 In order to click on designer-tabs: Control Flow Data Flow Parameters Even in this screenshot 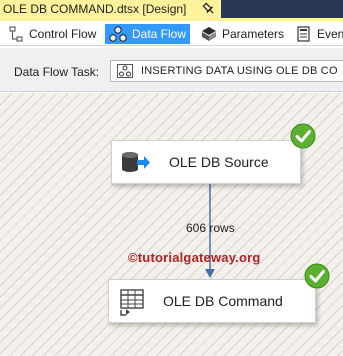, I will do `click(171, 33)`.